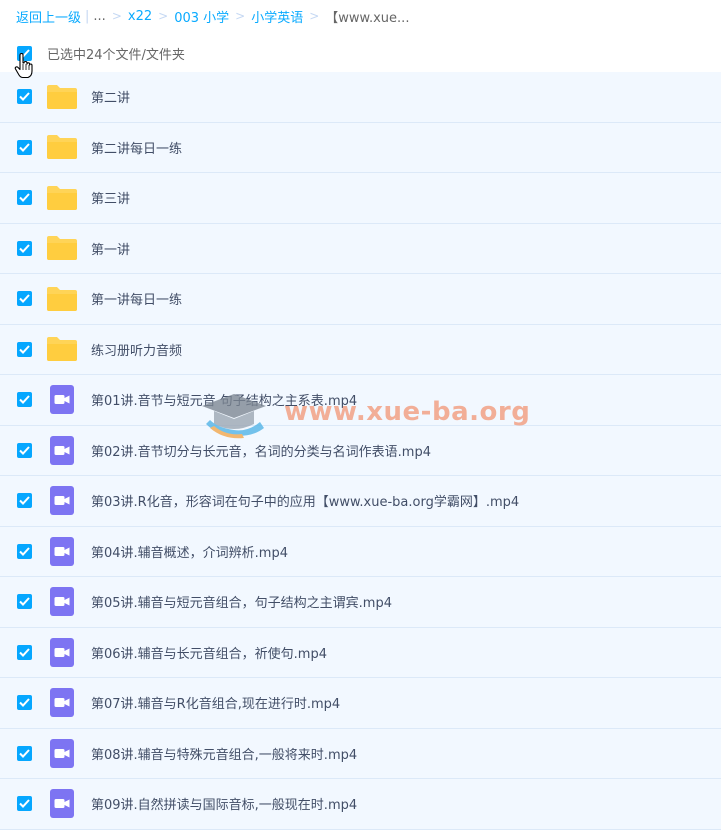  What do you see at coordinates (360, 147) in the screenshot?
I see `file-row: 第二讲每日一练` at bounding box center [360, 147].